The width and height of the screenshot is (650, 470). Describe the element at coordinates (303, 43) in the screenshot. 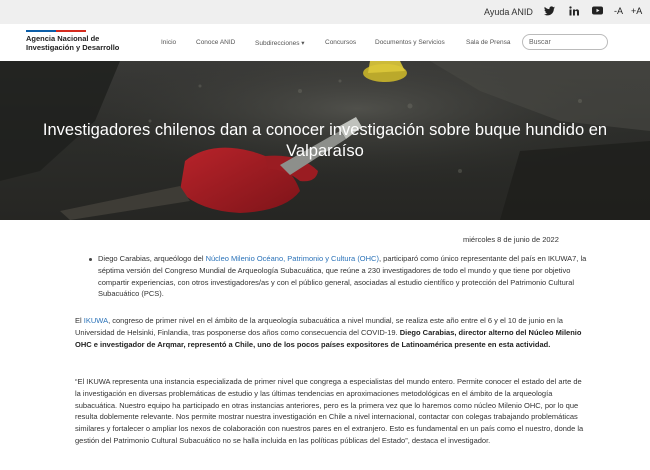

I see `chevron-down-icon: ▾` at that location.